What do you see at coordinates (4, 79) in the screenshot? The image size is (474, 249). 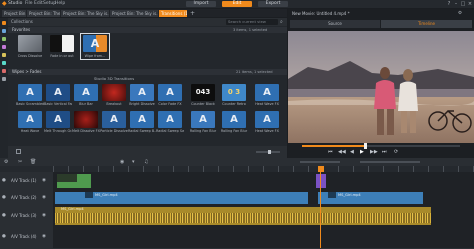 I see `menus-library-icon` at bounding box center [4, 79].